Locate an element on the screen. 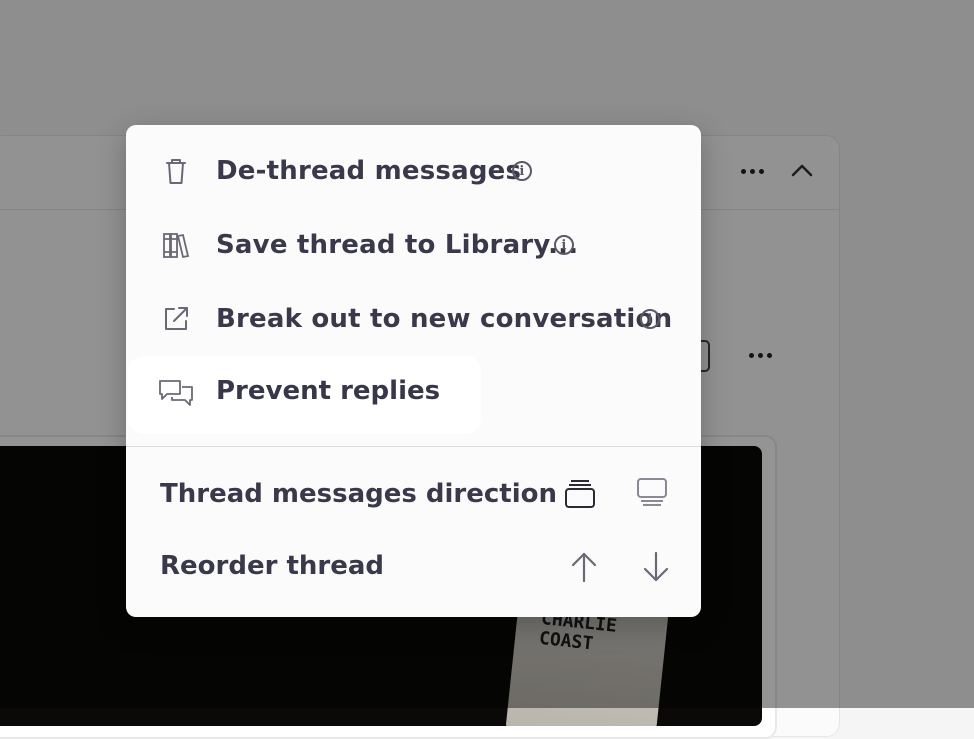 Image resolution: width=974 pixels, height=739 pixels. menu-item-save-library: Save thread to Library... i is located at coordinates (413, 245).